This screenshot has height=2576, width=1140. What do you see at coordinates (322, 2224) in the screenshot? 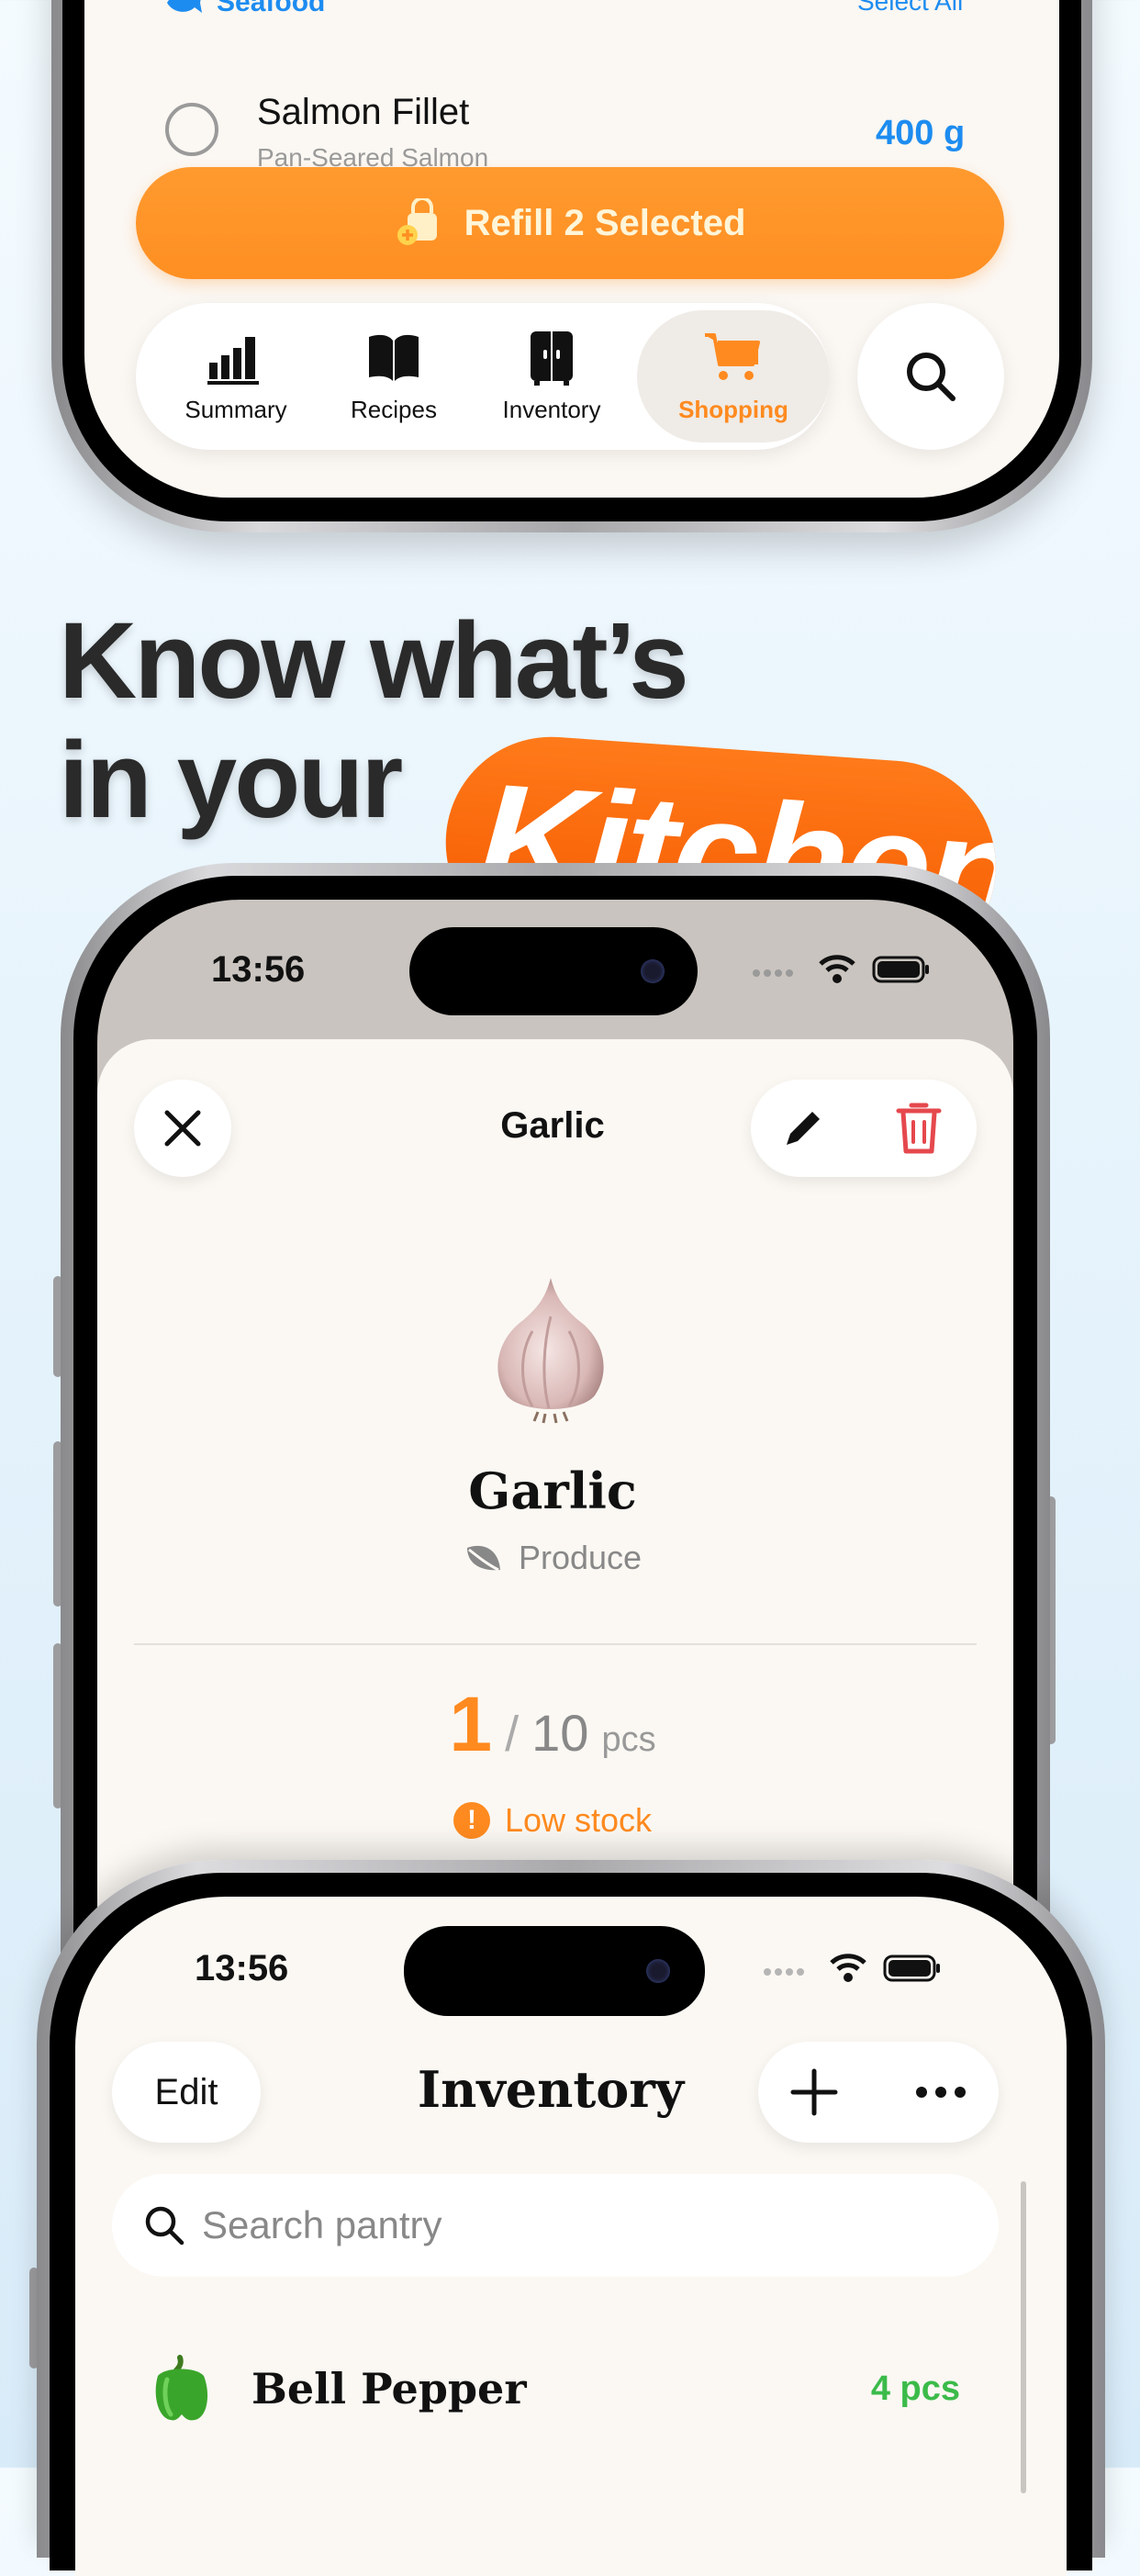
I see `search-placeholder: Search pantry` at bounding box center [322, 2224].